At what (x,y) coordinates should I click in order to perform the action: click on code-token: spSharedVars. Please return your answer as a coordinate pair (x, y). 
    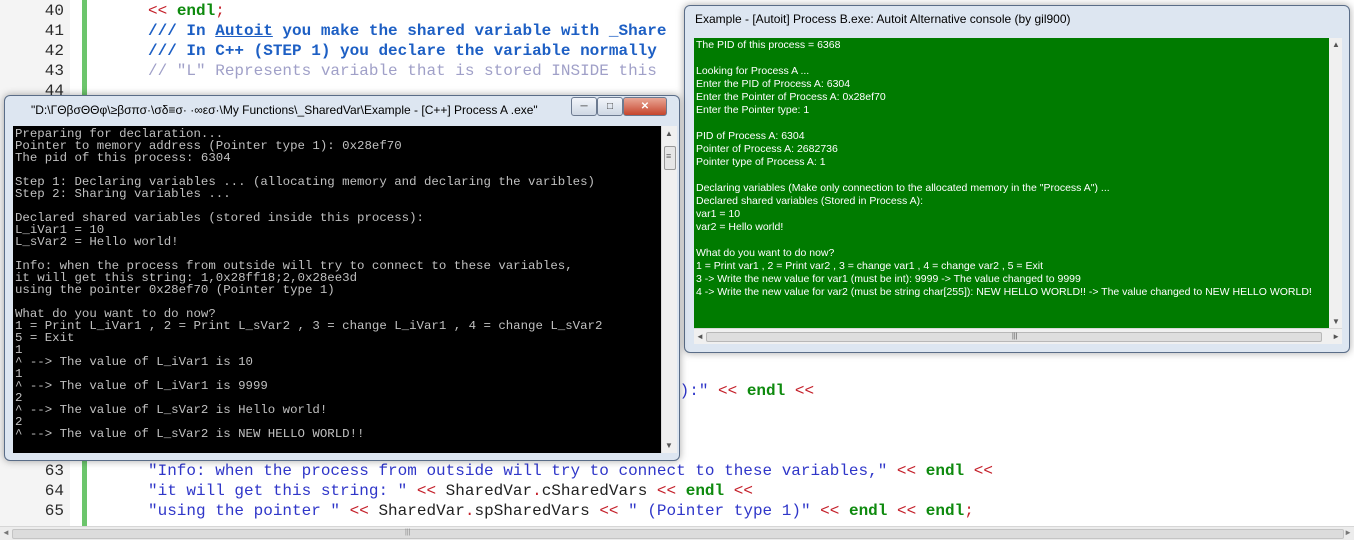
    Looking at the image, I should click on (537, 511).